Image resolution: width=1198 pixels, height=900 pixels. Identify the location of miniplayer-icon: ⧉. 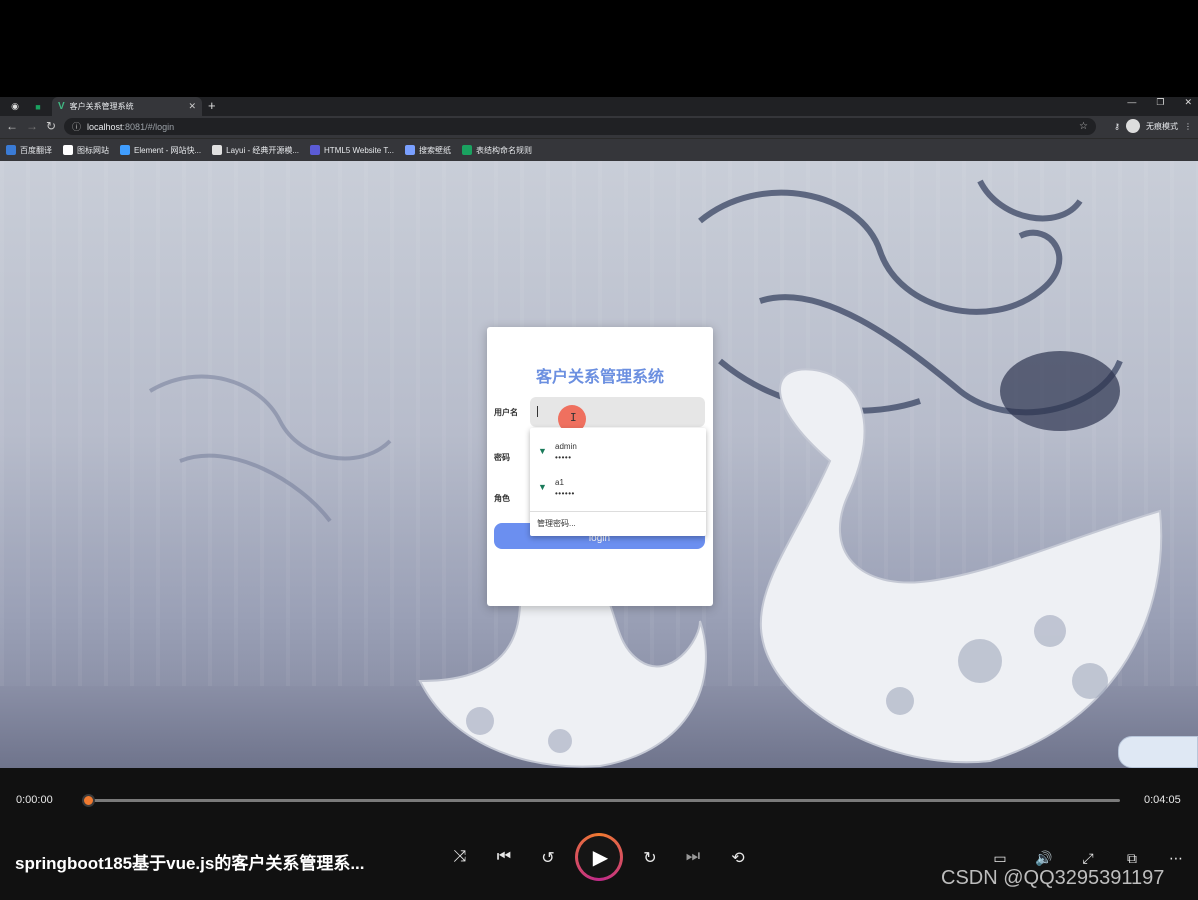
(1132, 858).